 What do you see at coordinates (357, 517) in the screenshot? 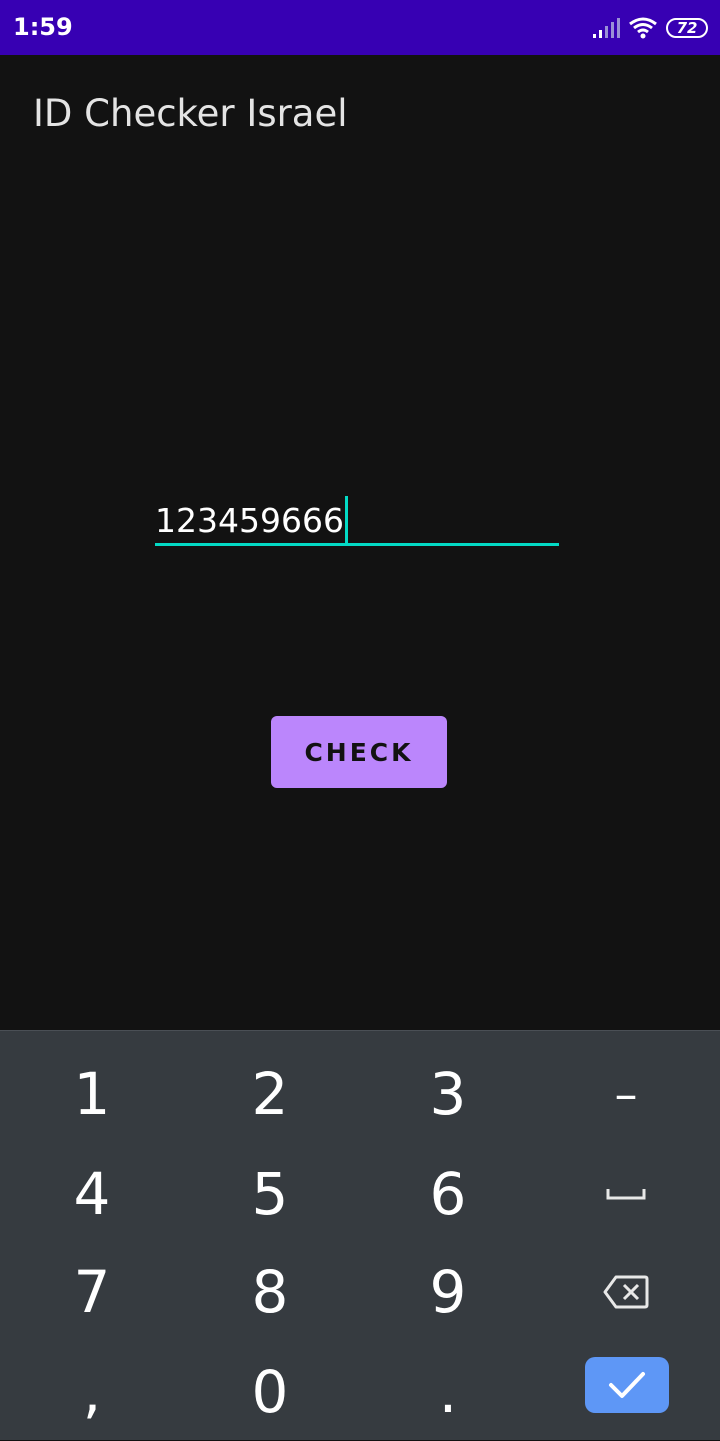
I see `id-number-input: 123459666` at bounding box center [357, 517].